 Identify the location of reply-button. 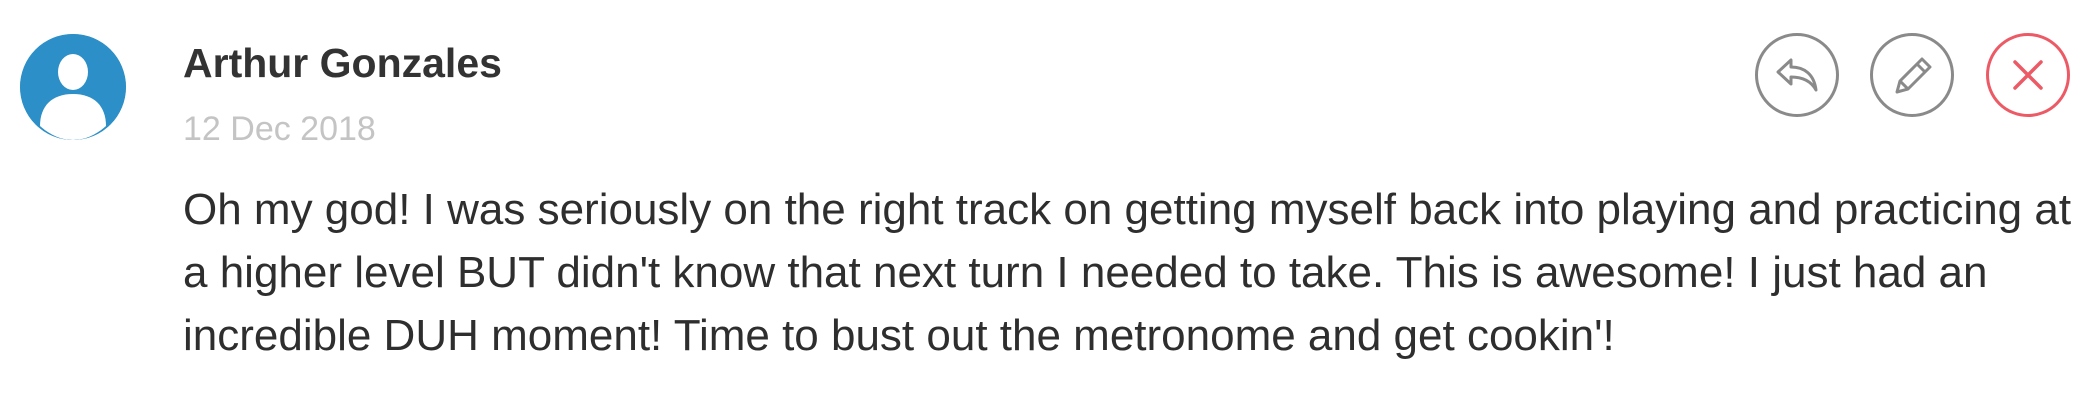
(1797, 75).